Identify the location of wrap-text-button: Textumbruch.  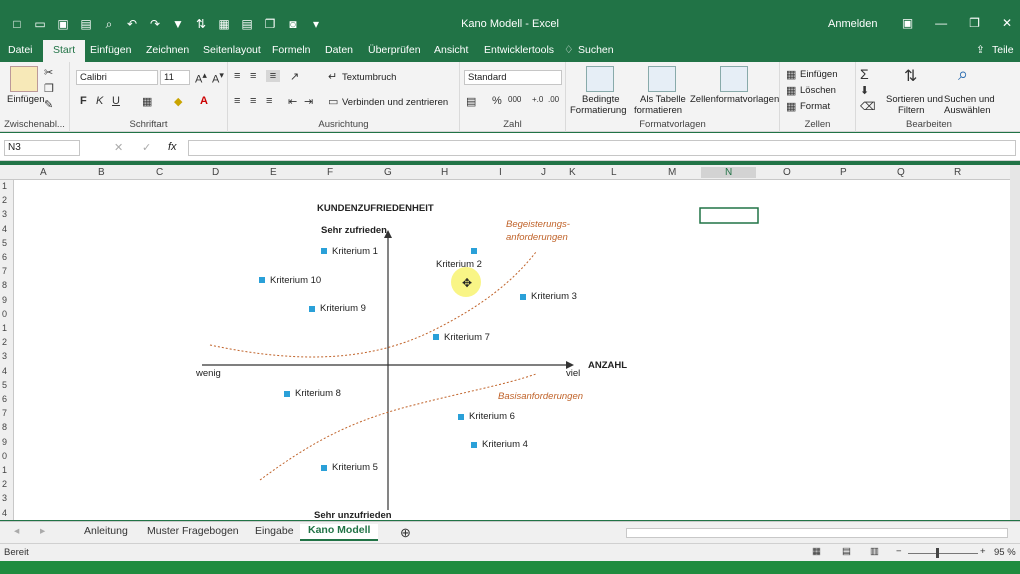
(369, 77).